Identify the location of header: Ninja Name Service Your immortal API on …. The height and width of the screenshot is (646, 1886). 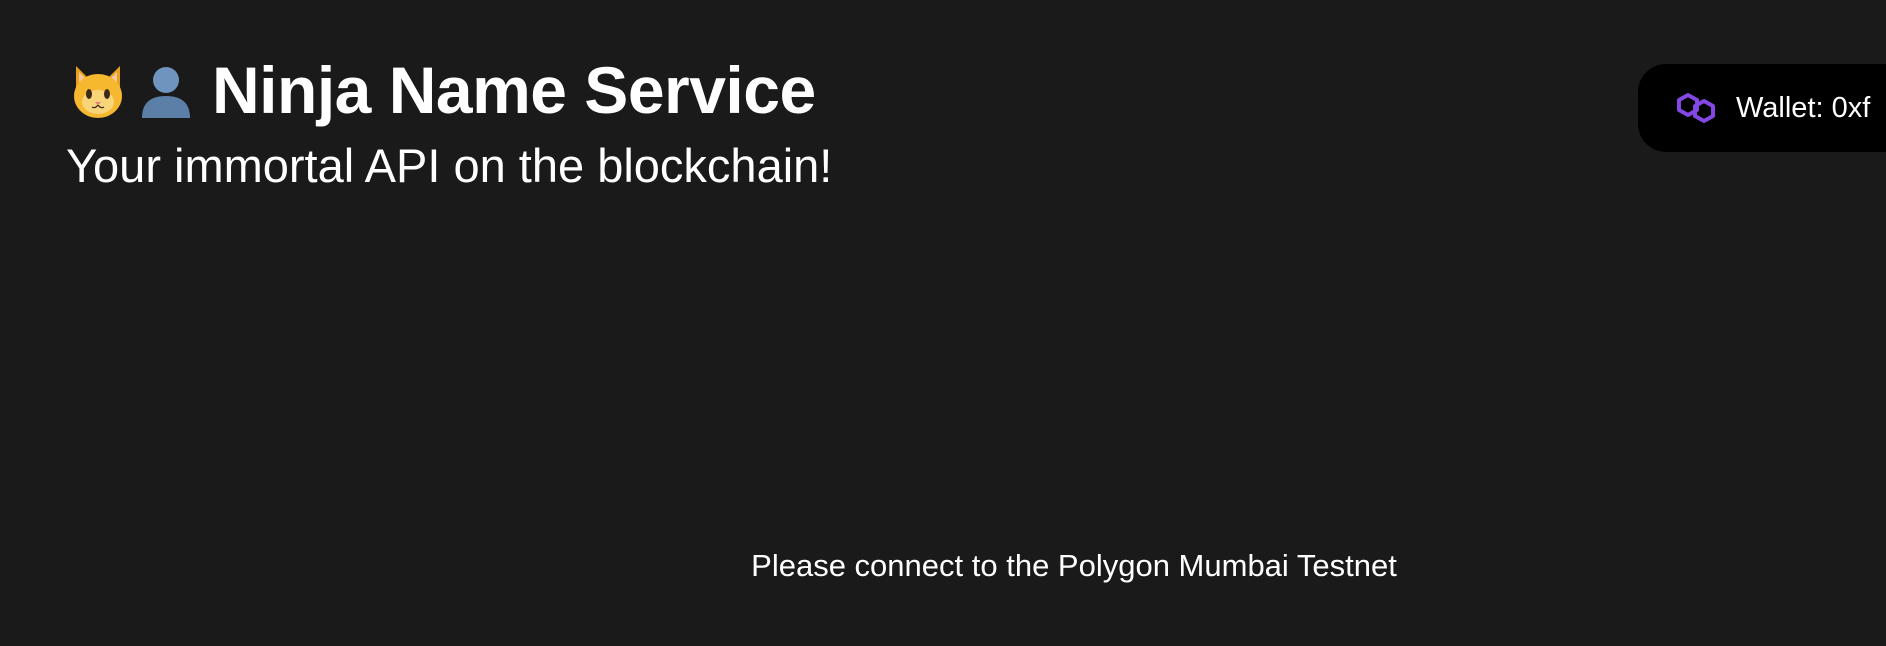
(449, 121).